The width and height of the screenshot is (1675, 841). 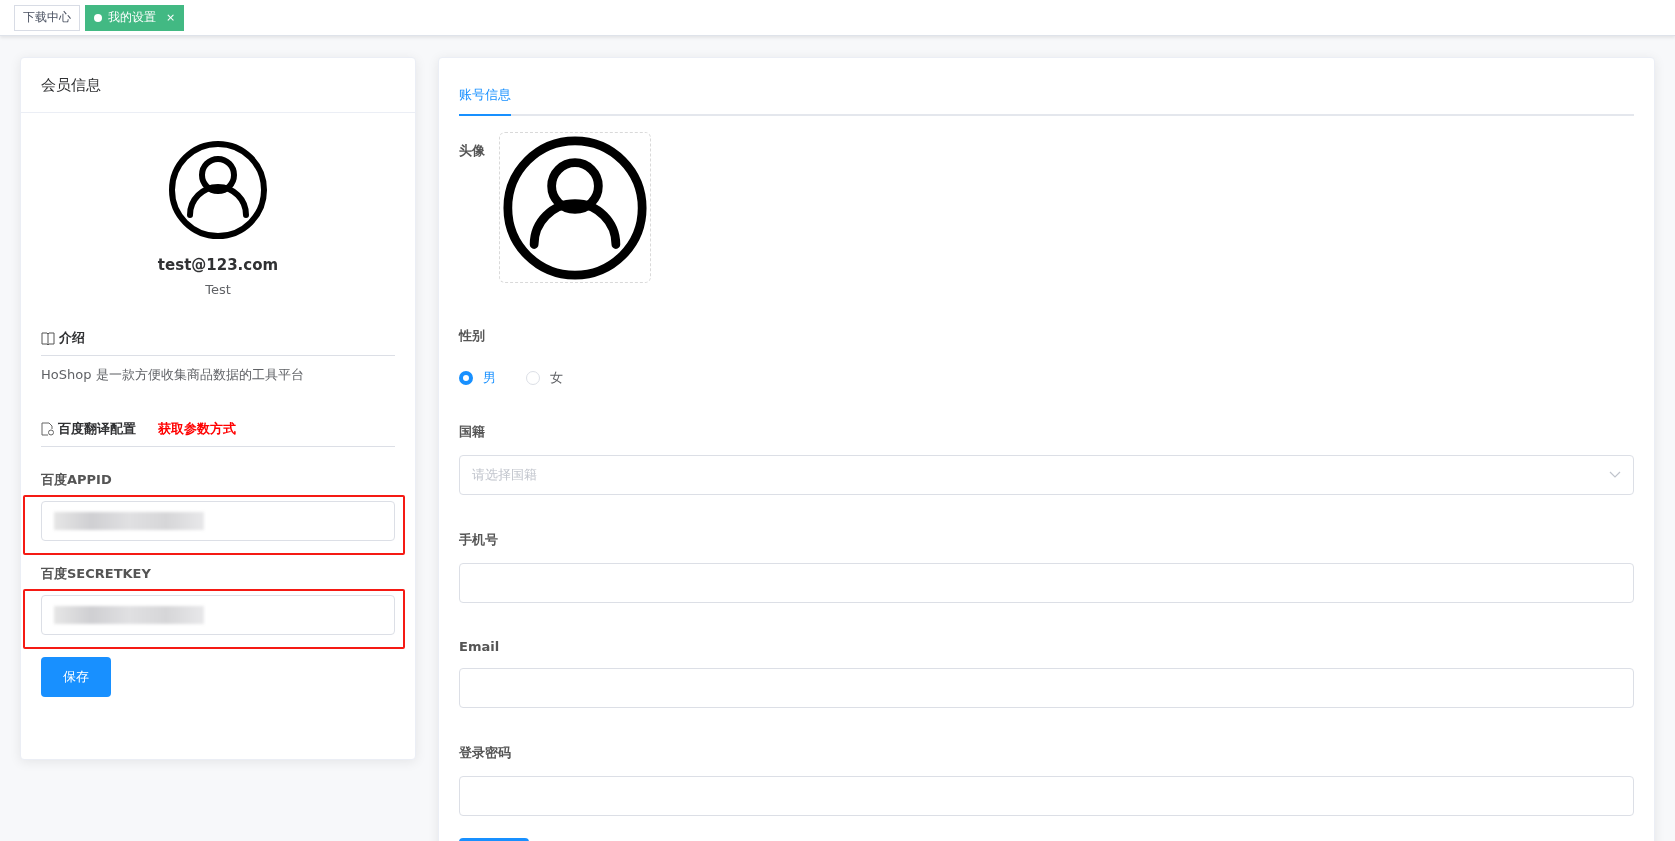 What do you see at coordinates (47, 429) in the screenshot?
I see `document-check-icon` at bounding box center [47, 429].